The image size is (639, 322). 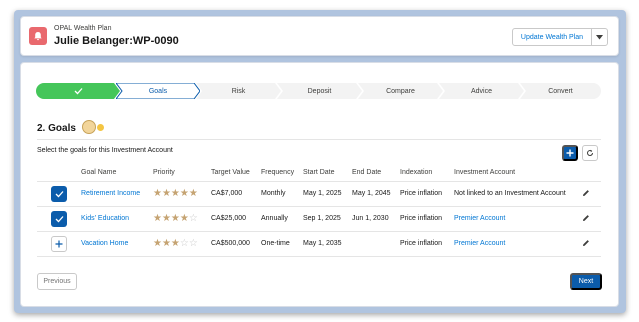 I want to click on divider, so click(x=319, y=139).